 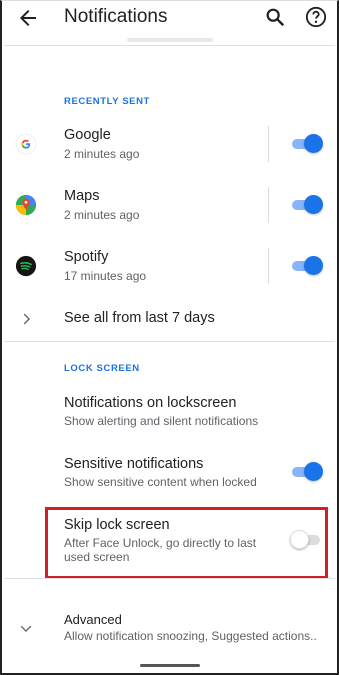 What do you see at coordinates (107, 101) in the screenshot?
I see `section-header-recently-sent: RECENTLY SENT` at bounding box center [107, 101].